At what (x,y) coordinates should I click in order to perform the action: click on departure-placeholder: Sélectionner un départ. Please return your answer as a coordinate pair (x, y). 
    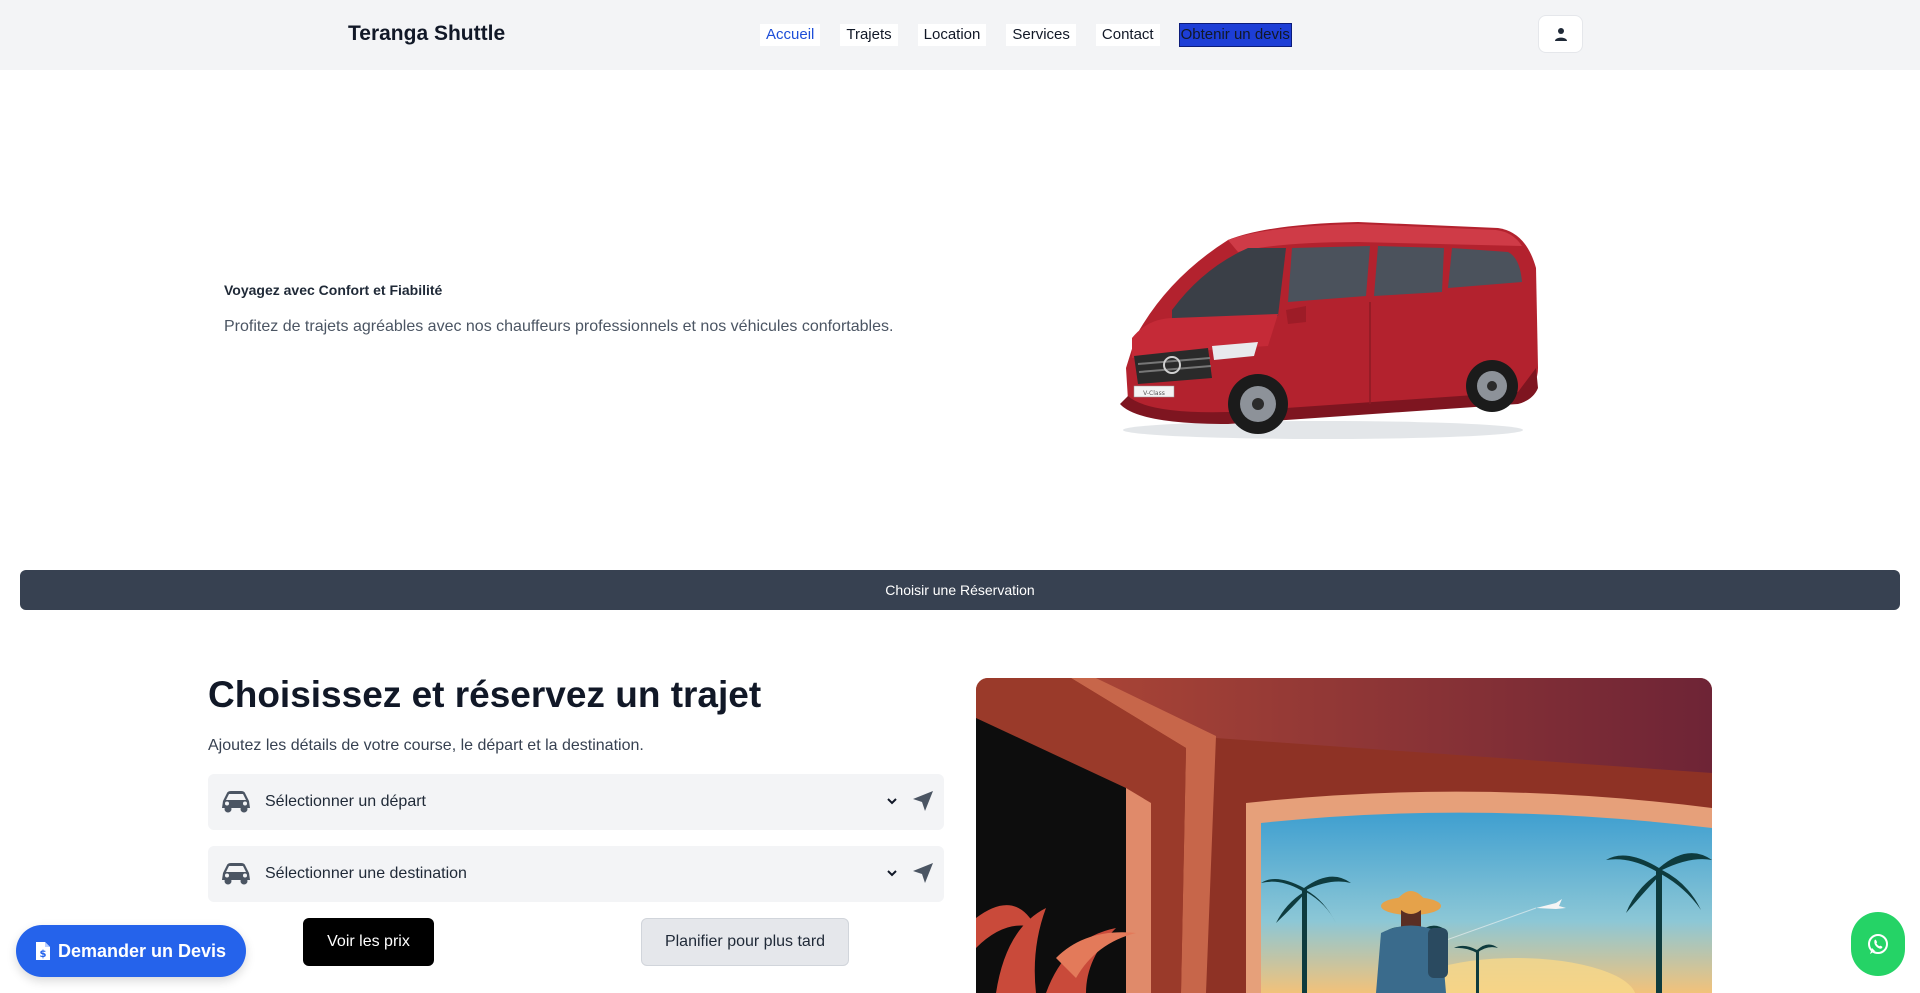
    Looking at the image, I should click on (345, 801).